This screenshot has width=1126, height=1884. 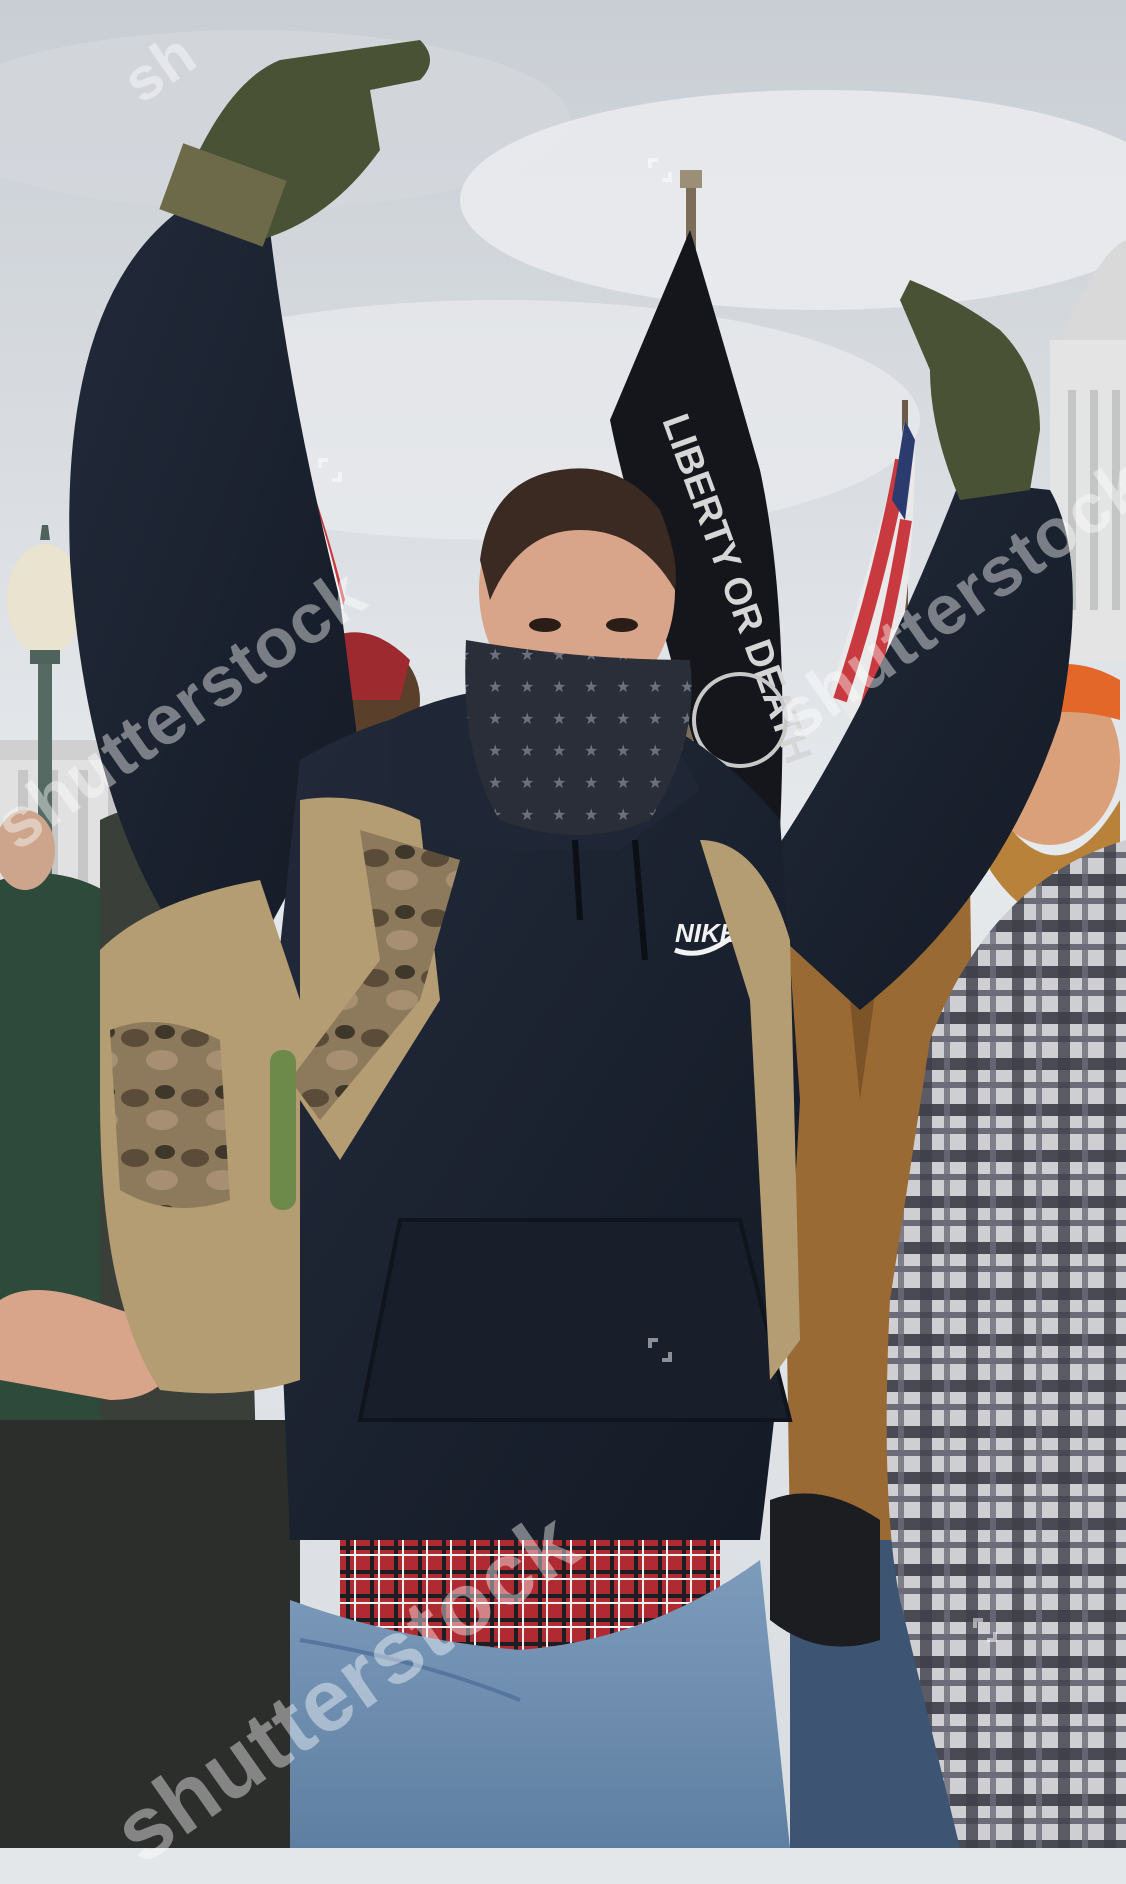 I want to click on black-glove, so click(x=825, y=1570).